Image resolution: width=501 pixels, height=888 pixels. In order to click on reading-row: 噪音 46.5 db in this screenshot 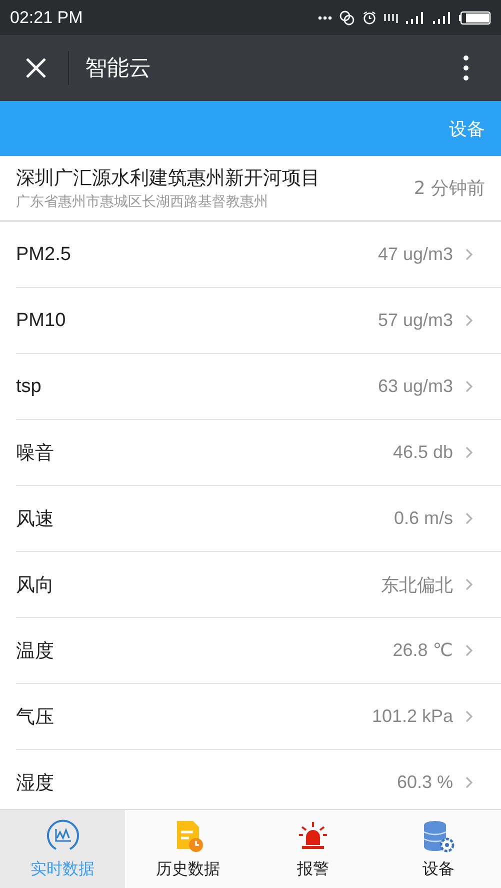, I will do `click(258, 453)`.